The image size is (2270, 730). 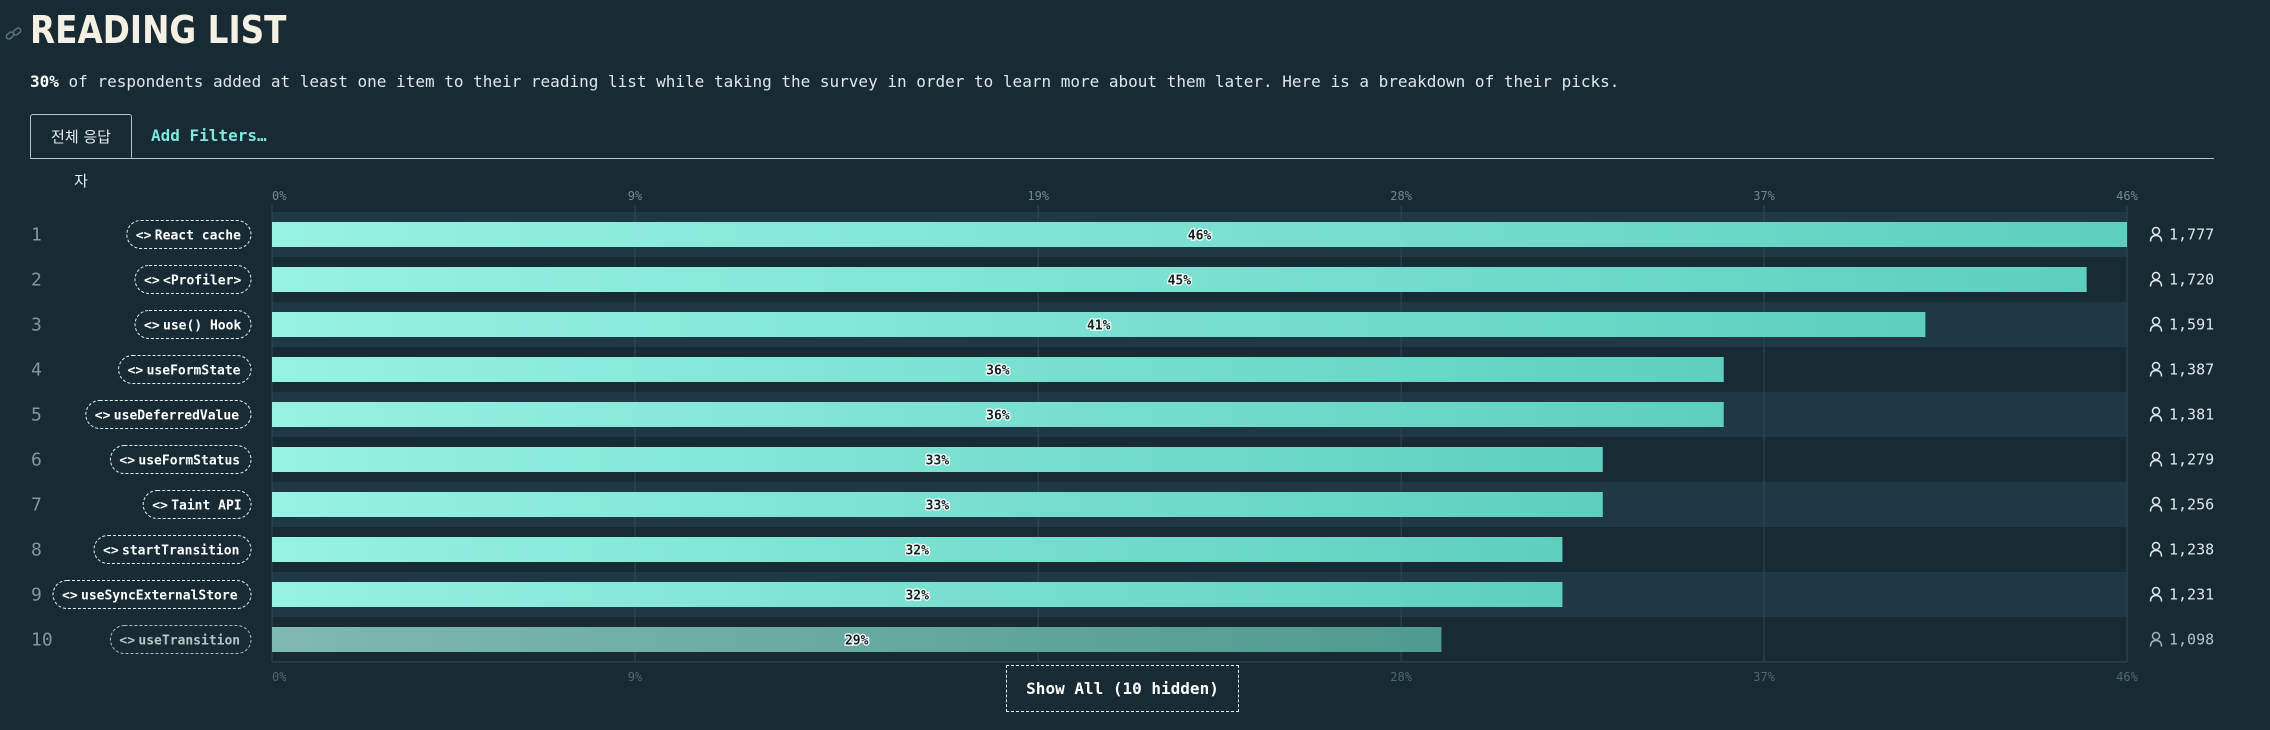 What do you see at coordinates (206, 506) in the screenshot?
I see `category-label: Taint API` at bounding box center [206, 506].